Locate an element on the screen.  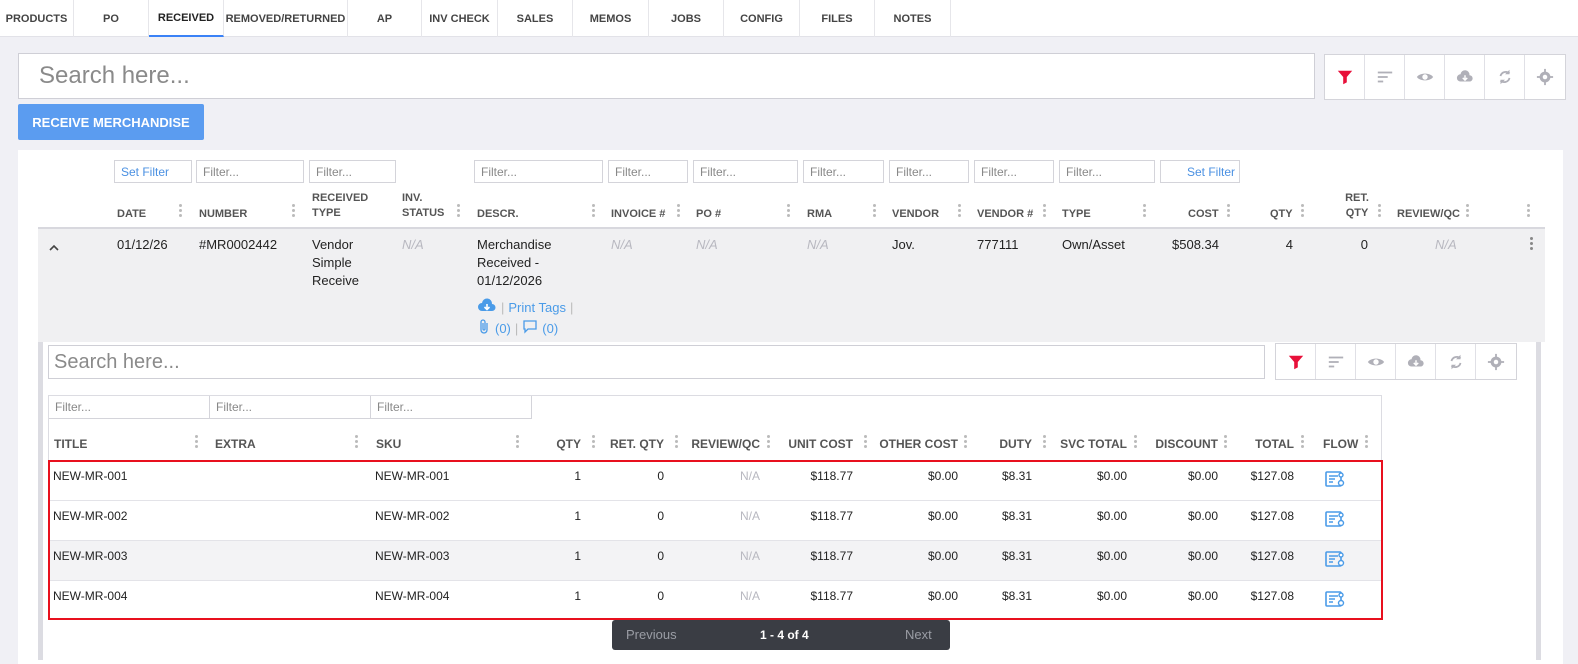
col-cost: COST is located at coordinates (1203, 214).